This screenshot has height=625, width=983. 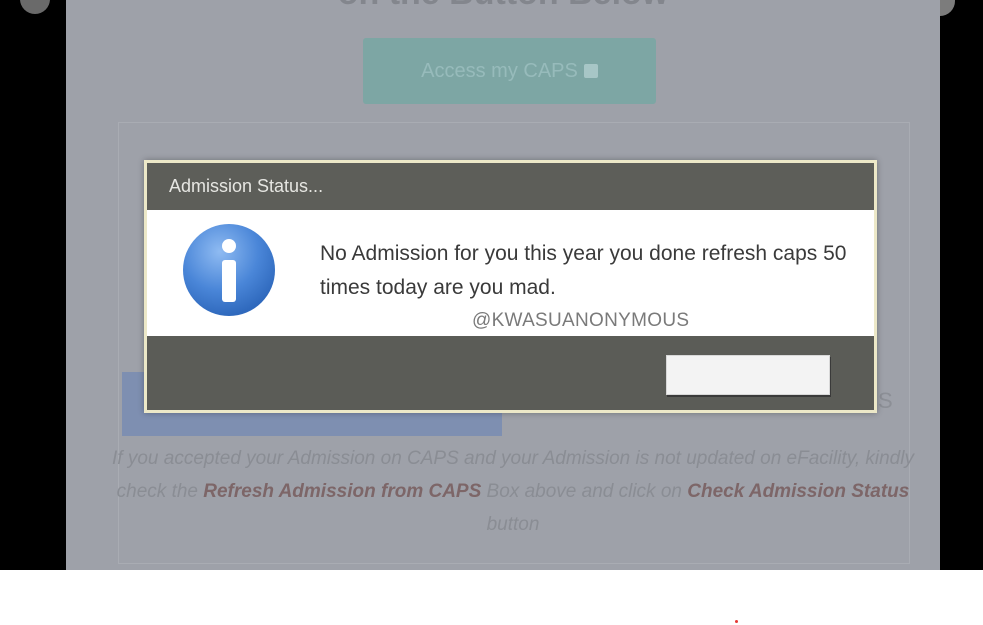 I want to click on red-dot-mark, so click(x=736, y=621).